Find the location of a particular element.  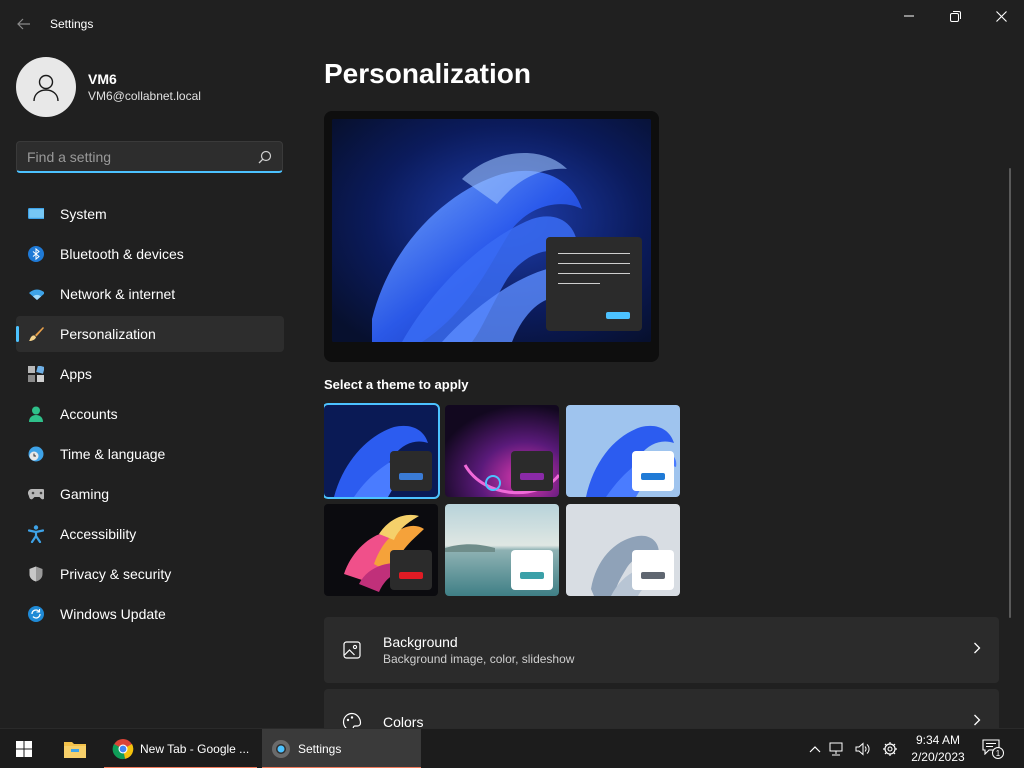

avatar is located at coordinates (46, 87).